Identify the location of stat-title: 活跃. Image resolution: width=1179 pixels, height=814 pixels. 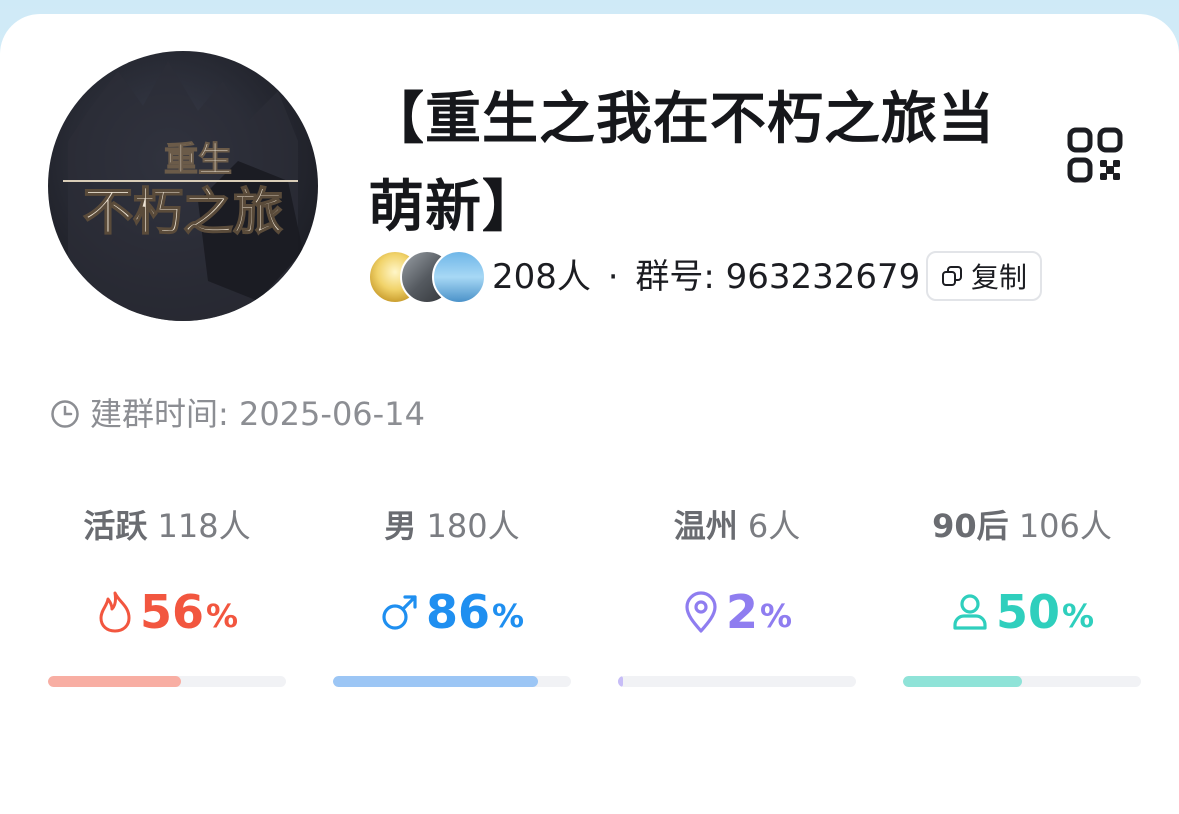
(115, 526).